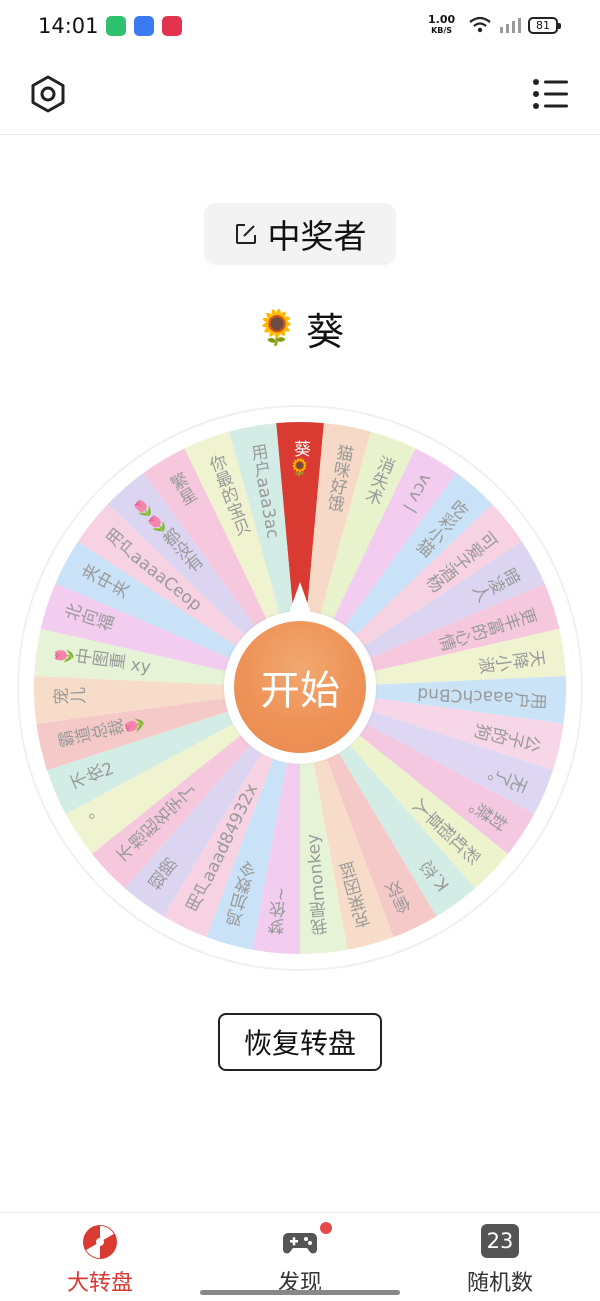  Describe the element at coordinates (500, 1241) in the screenshot. I see `number-icon: 23` at that location.